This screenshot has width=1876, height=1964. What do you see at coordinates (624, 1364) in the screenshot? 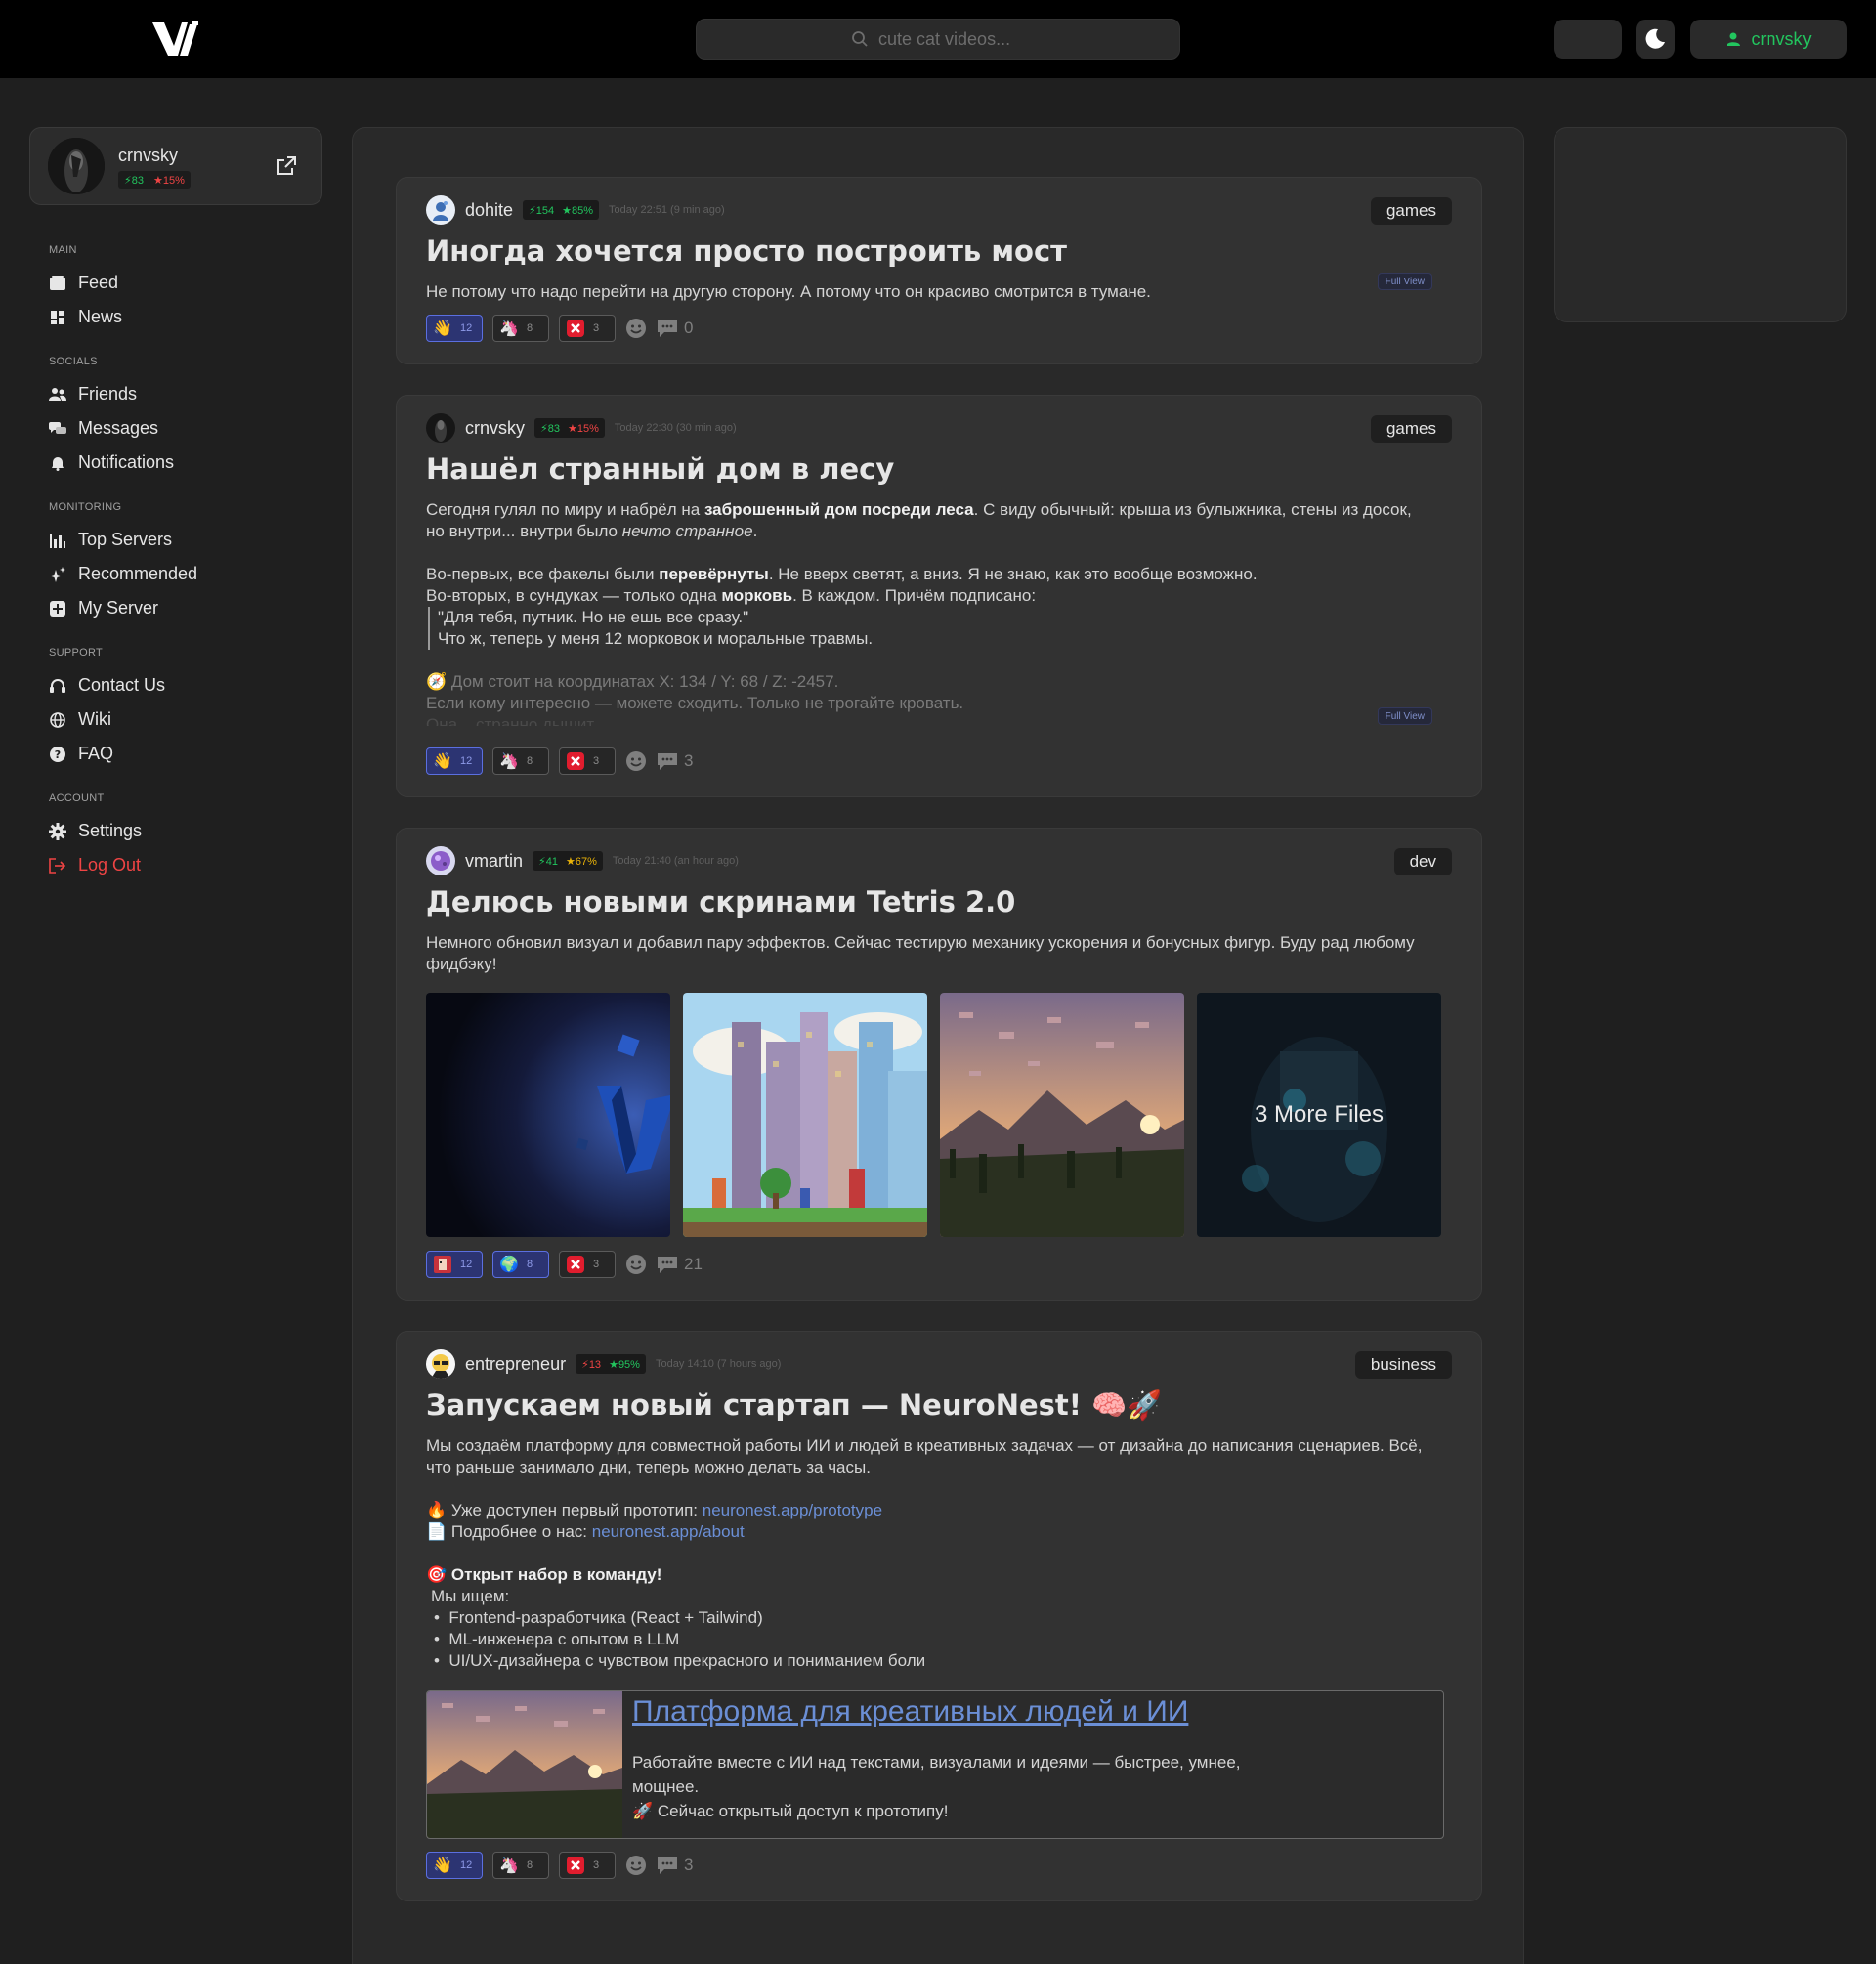
I see `rating-stat: ★95%` at bounding box center [624, 1364].